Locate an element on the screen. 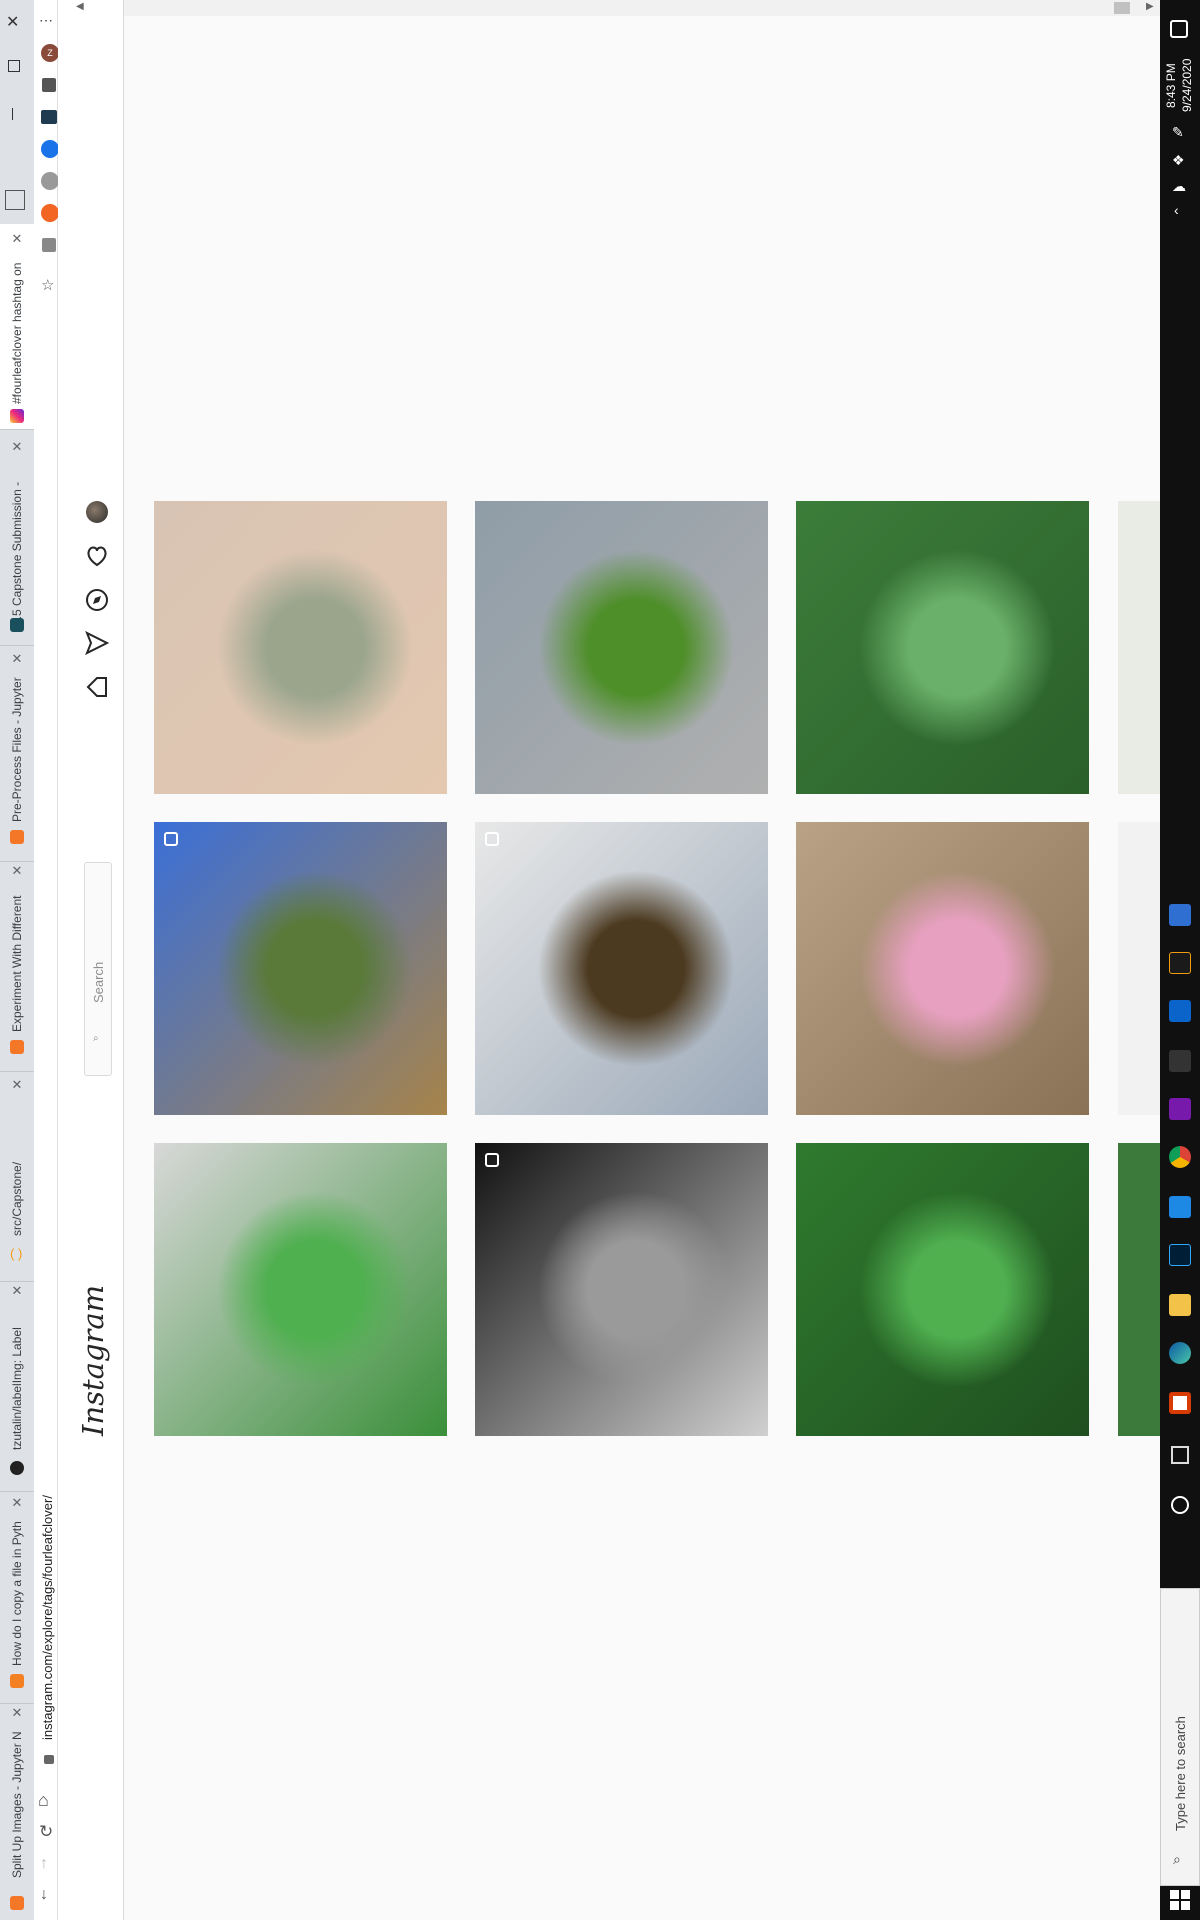 This screenshot has height=1920, width=1200. puzzle-icon is located at coordinates (49, 85).